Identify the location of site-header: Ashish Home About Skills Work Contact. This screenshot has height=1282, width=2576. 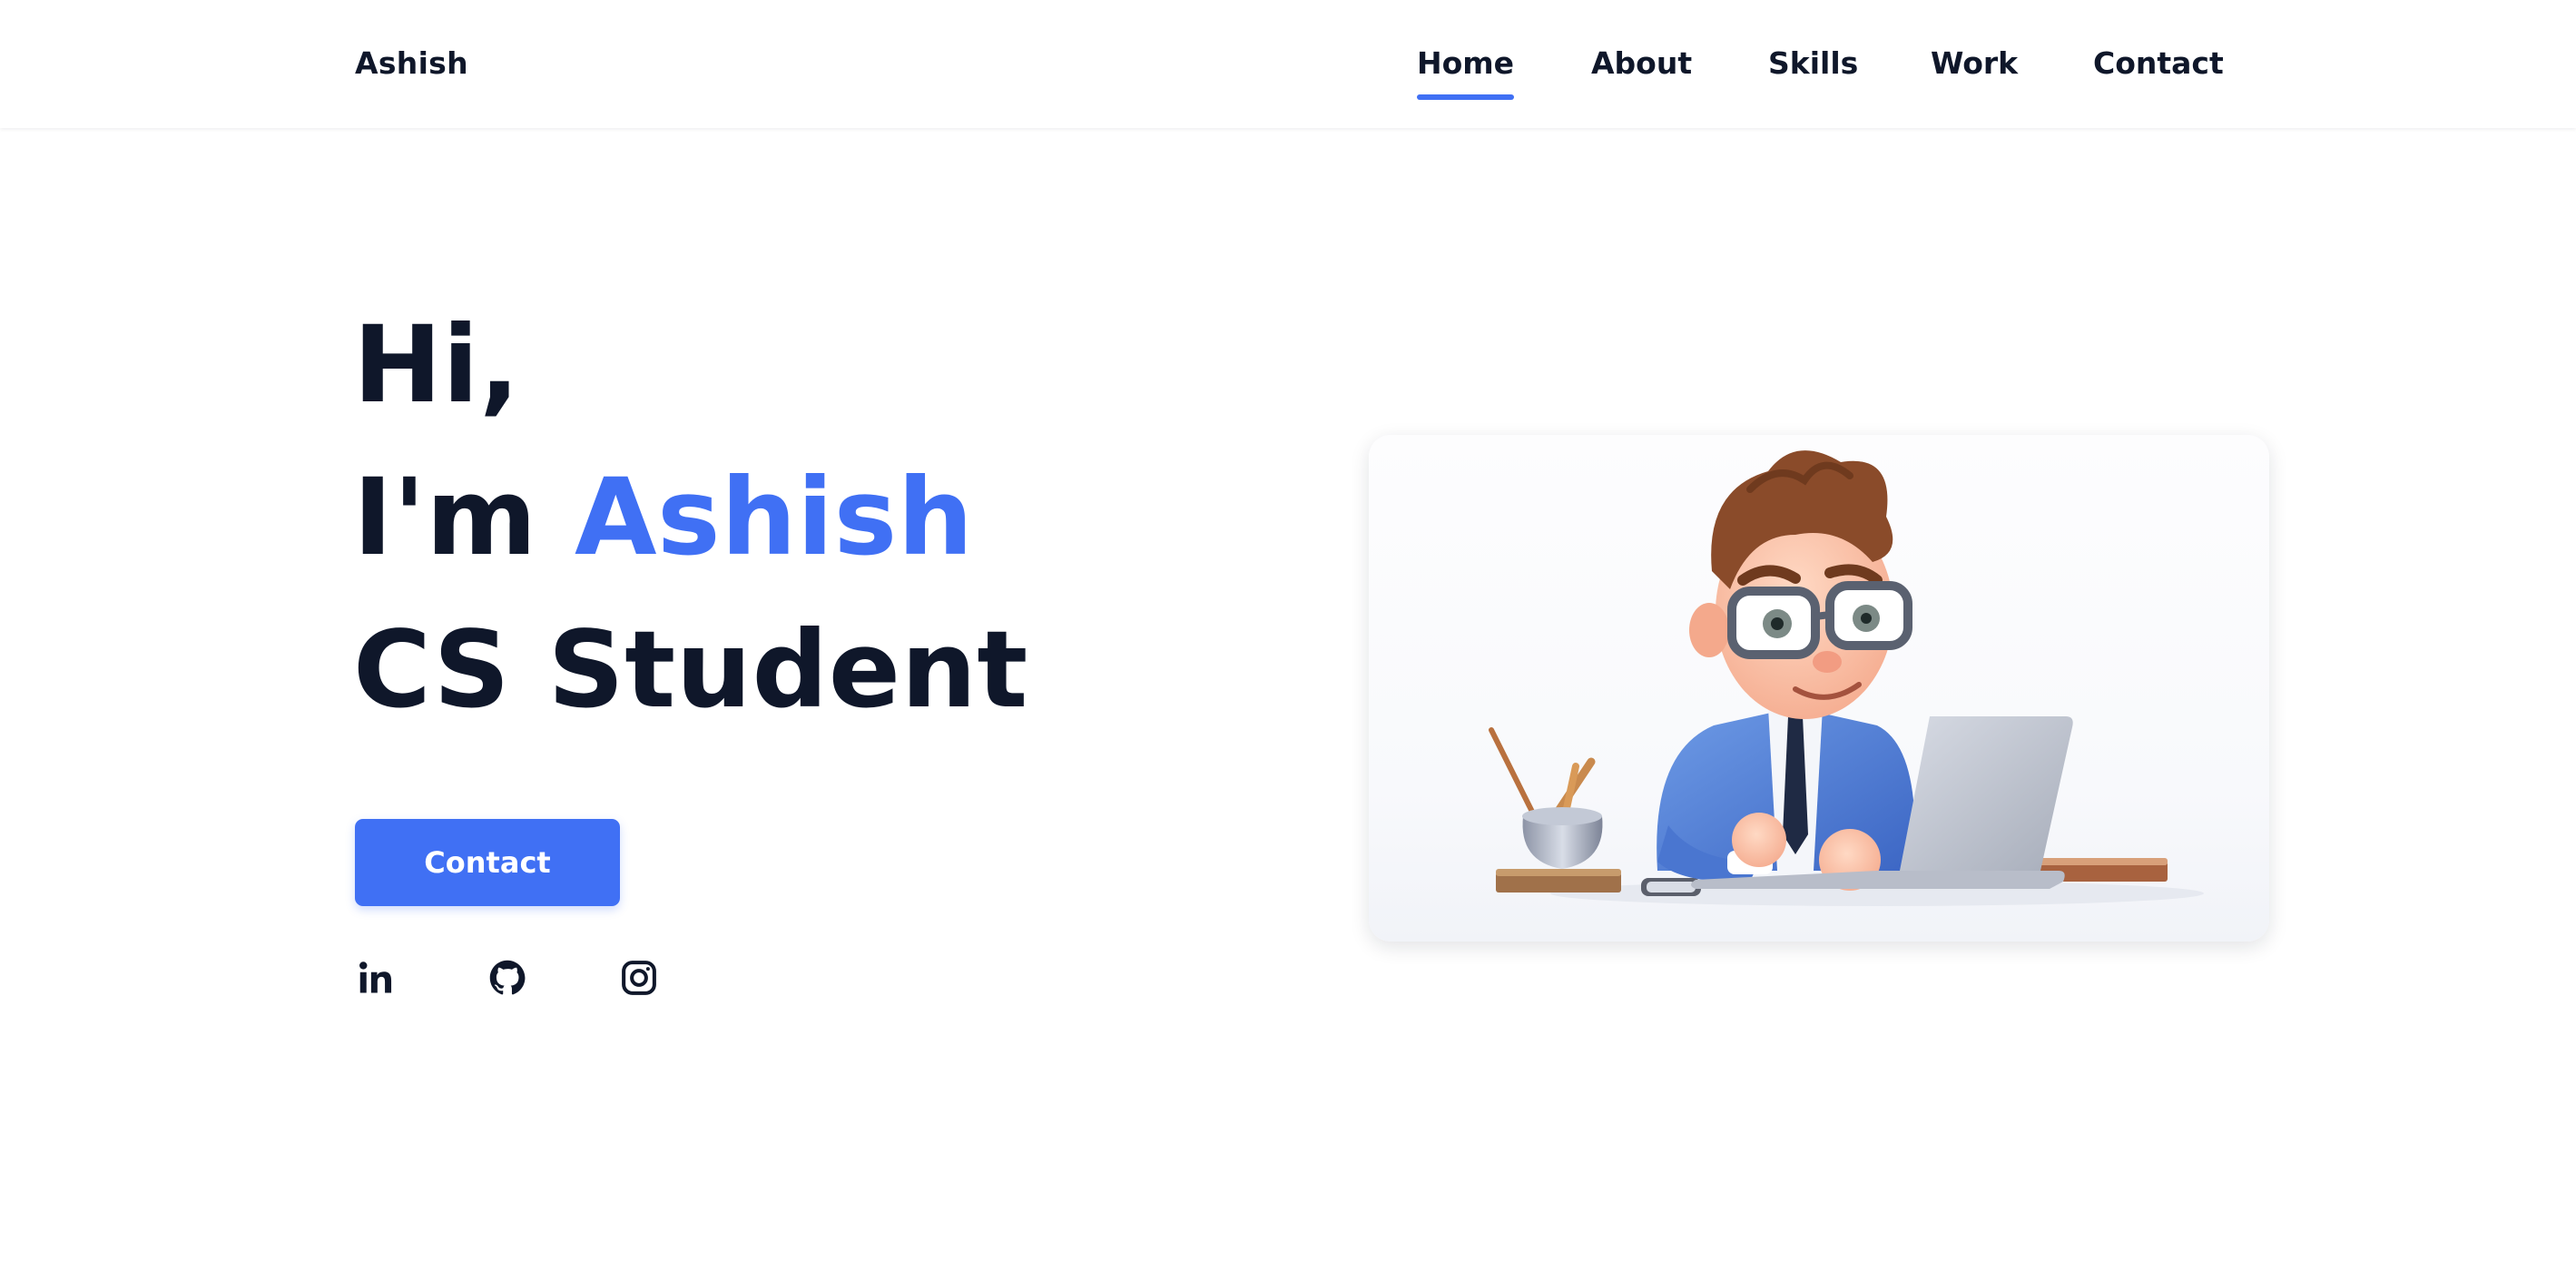
(1288, 64).